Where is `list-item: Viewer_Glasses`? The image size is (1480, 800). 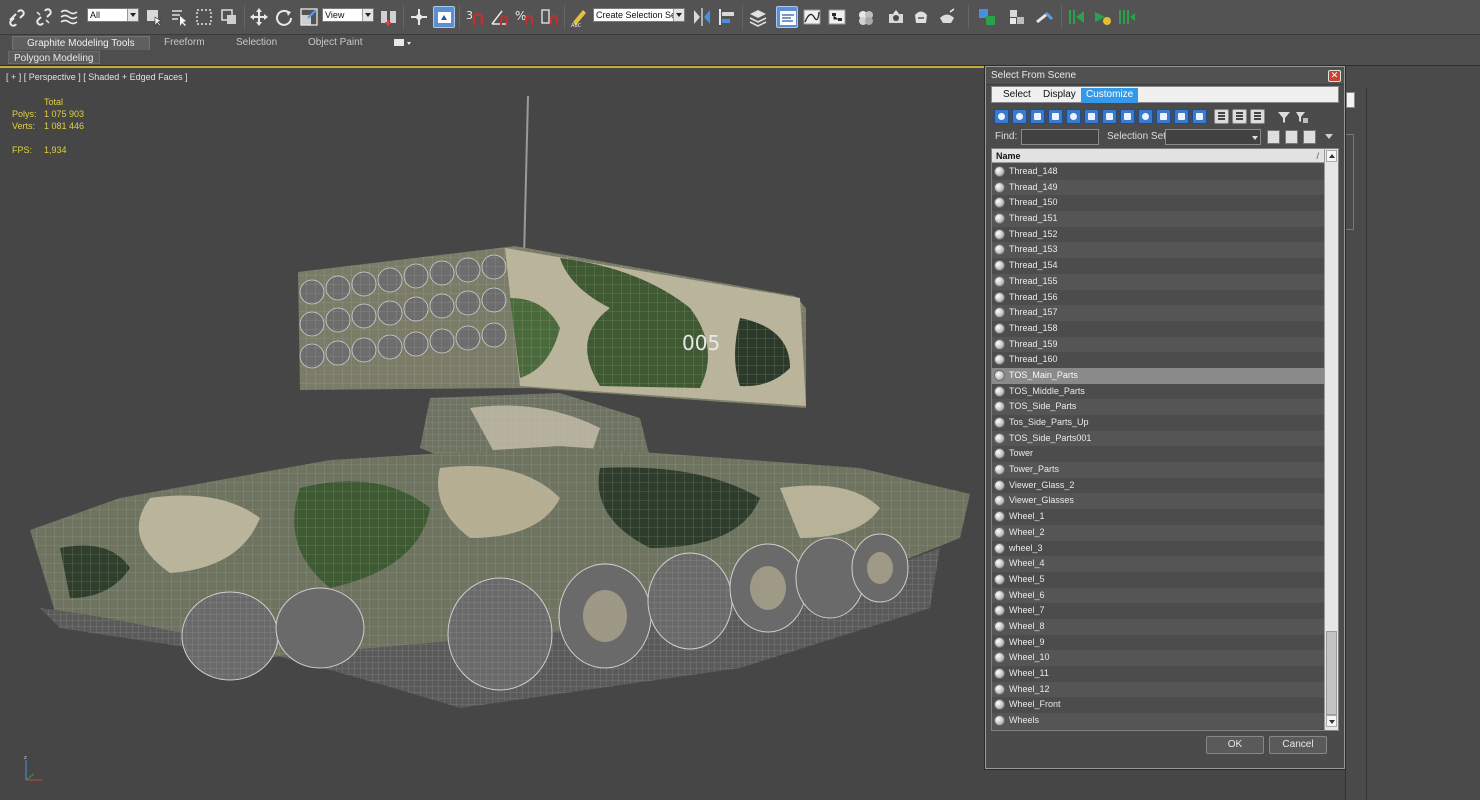
list-item: Viewer_Glasses is located at coordinates (1158, 501).